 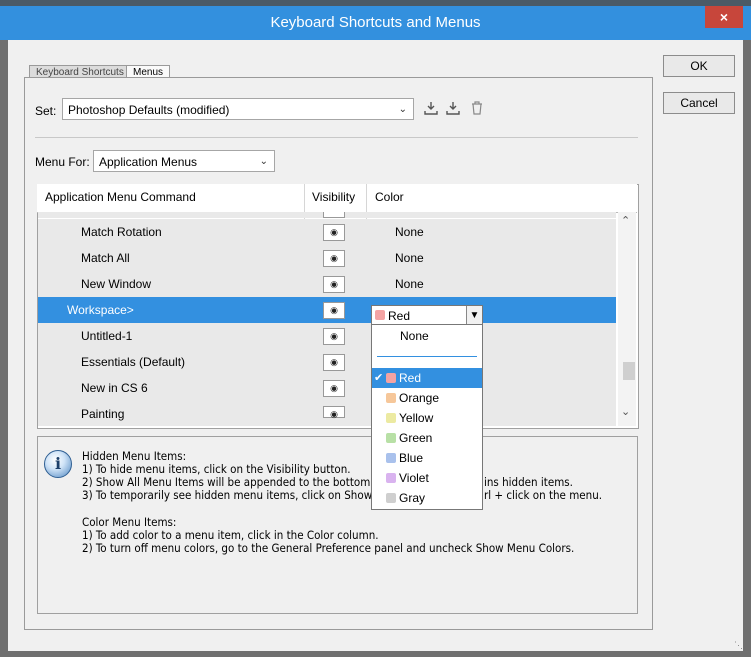 I want to click on menu-for-label: Menu For:, so click(x=62, y=162).